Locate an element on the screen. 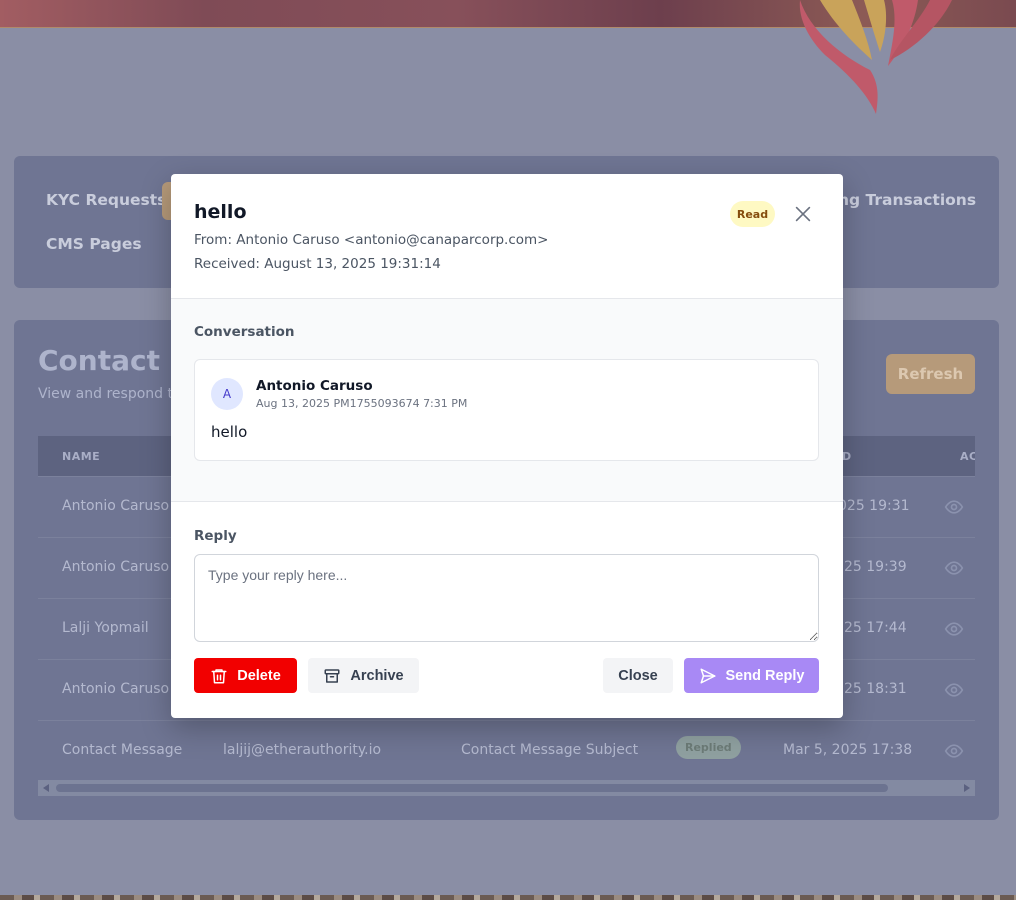  nav-item-kyc-requests: KYC Requests is located at coordinates (106, 200).